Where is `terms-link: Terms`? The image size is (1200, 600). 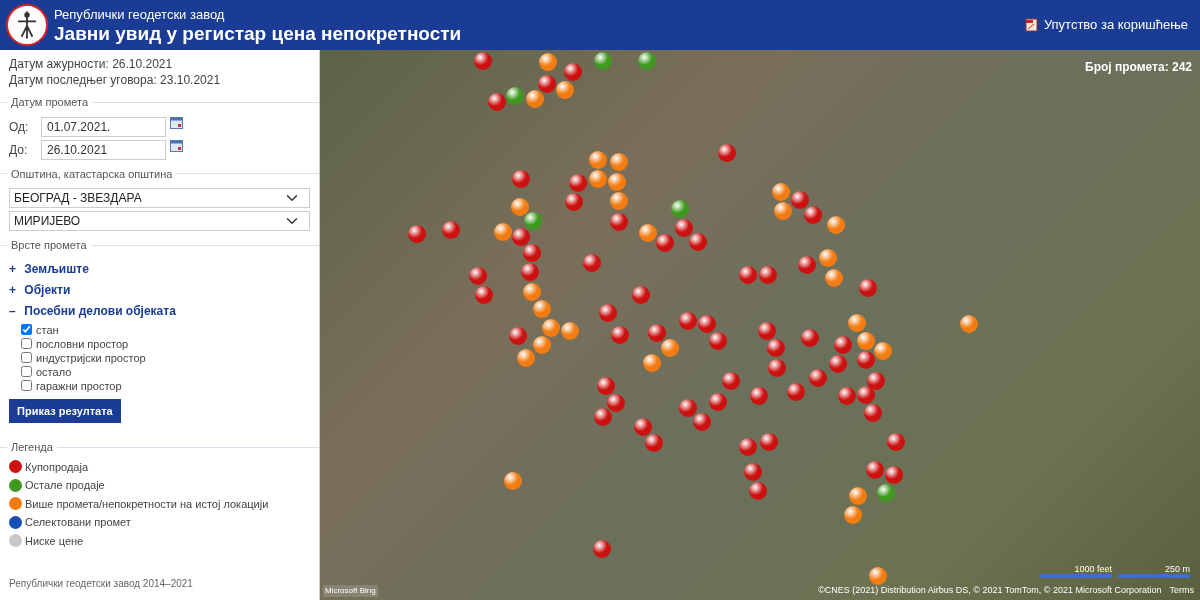 terms-link: Terms is located at coordinates (1181, 590).